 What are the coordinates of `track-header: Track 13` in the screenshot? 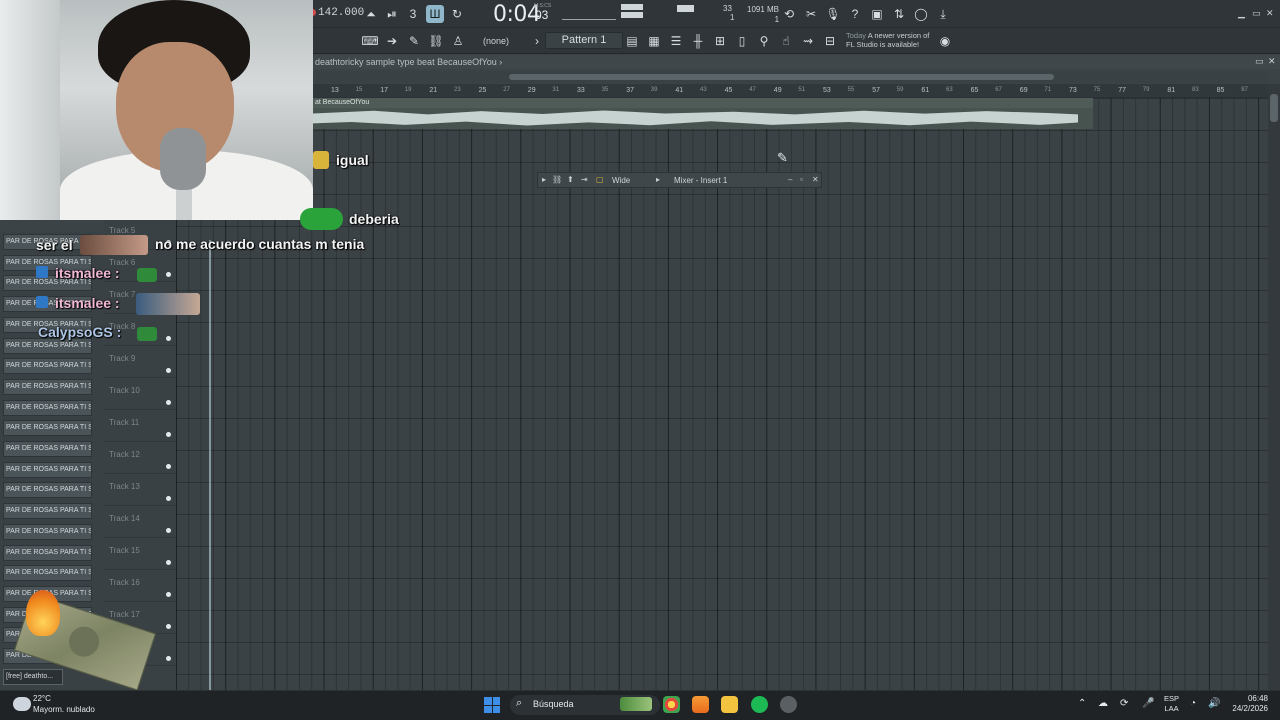 It's located at (140, 490).